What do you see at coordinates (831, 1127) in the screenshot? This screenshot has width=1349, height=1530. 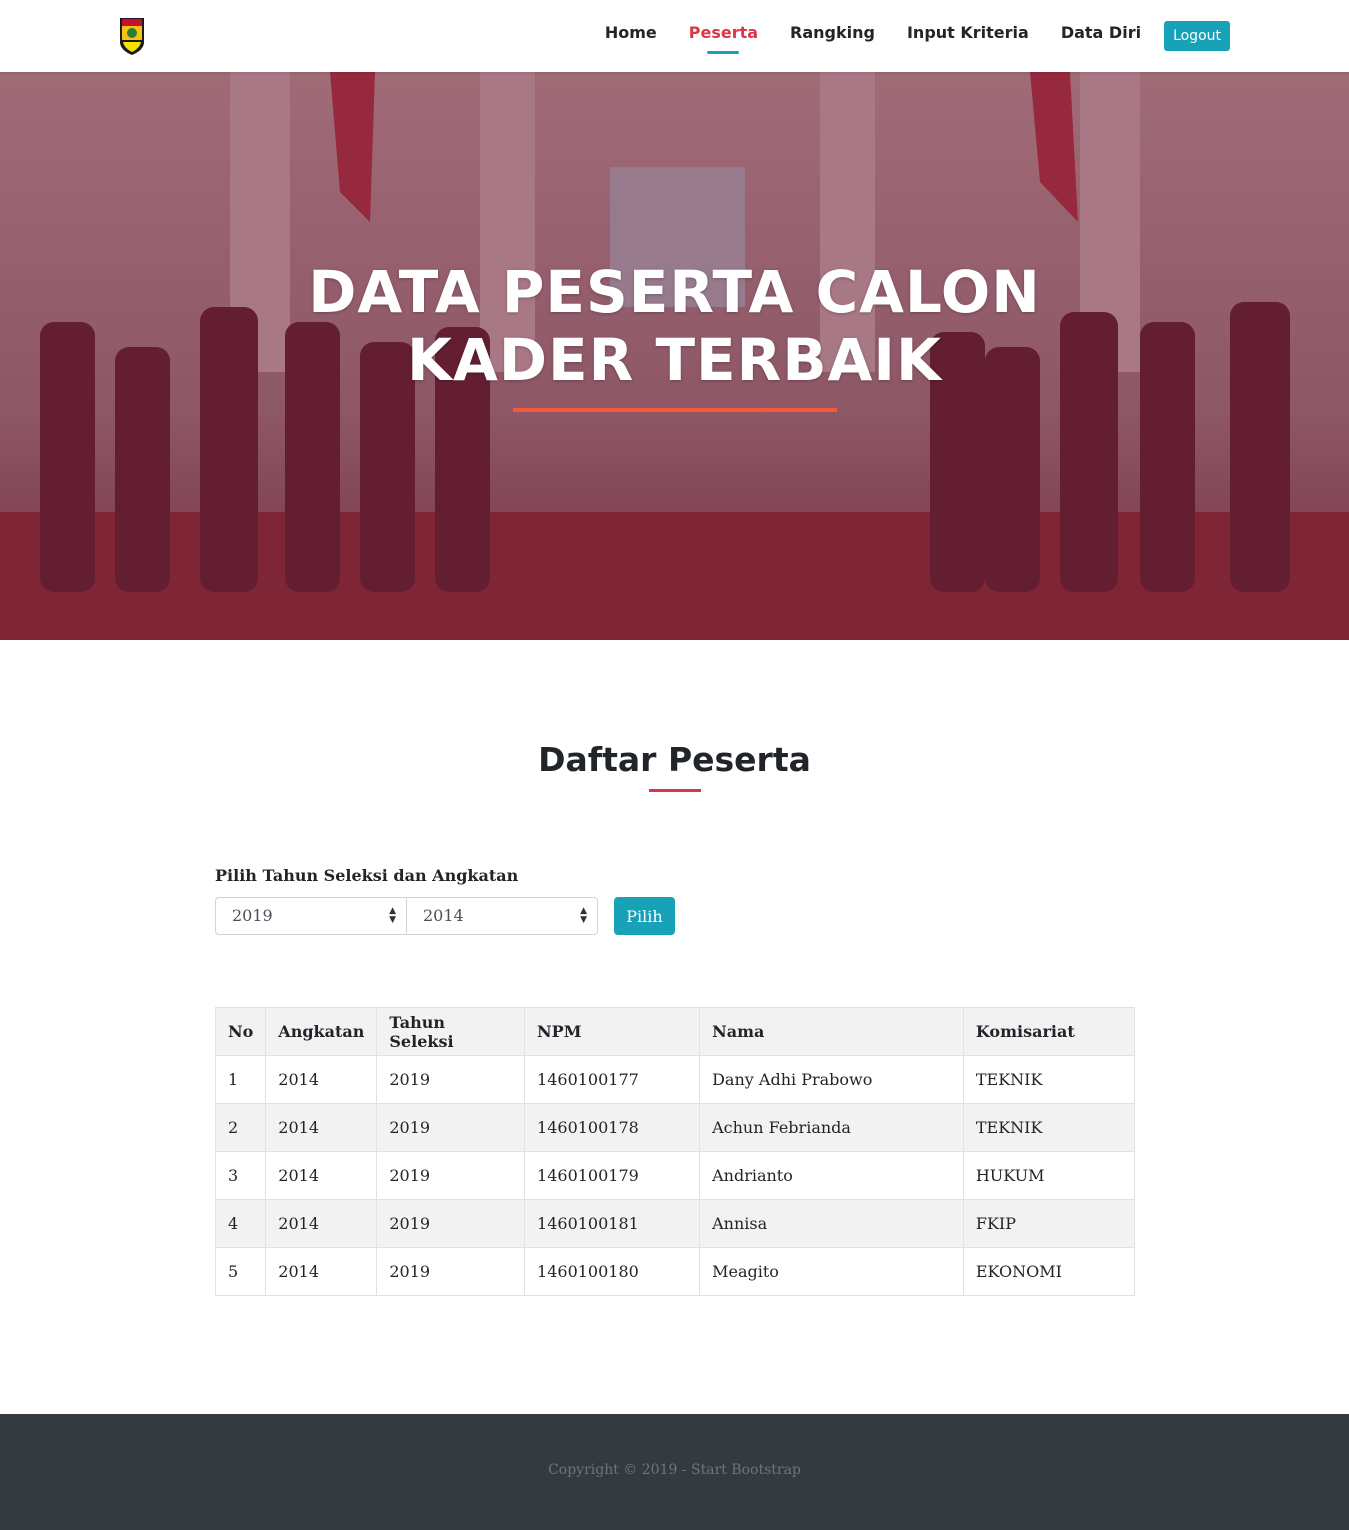 I see `cell-nama: Achun Febrianda` at bounding box center [831, 1127].